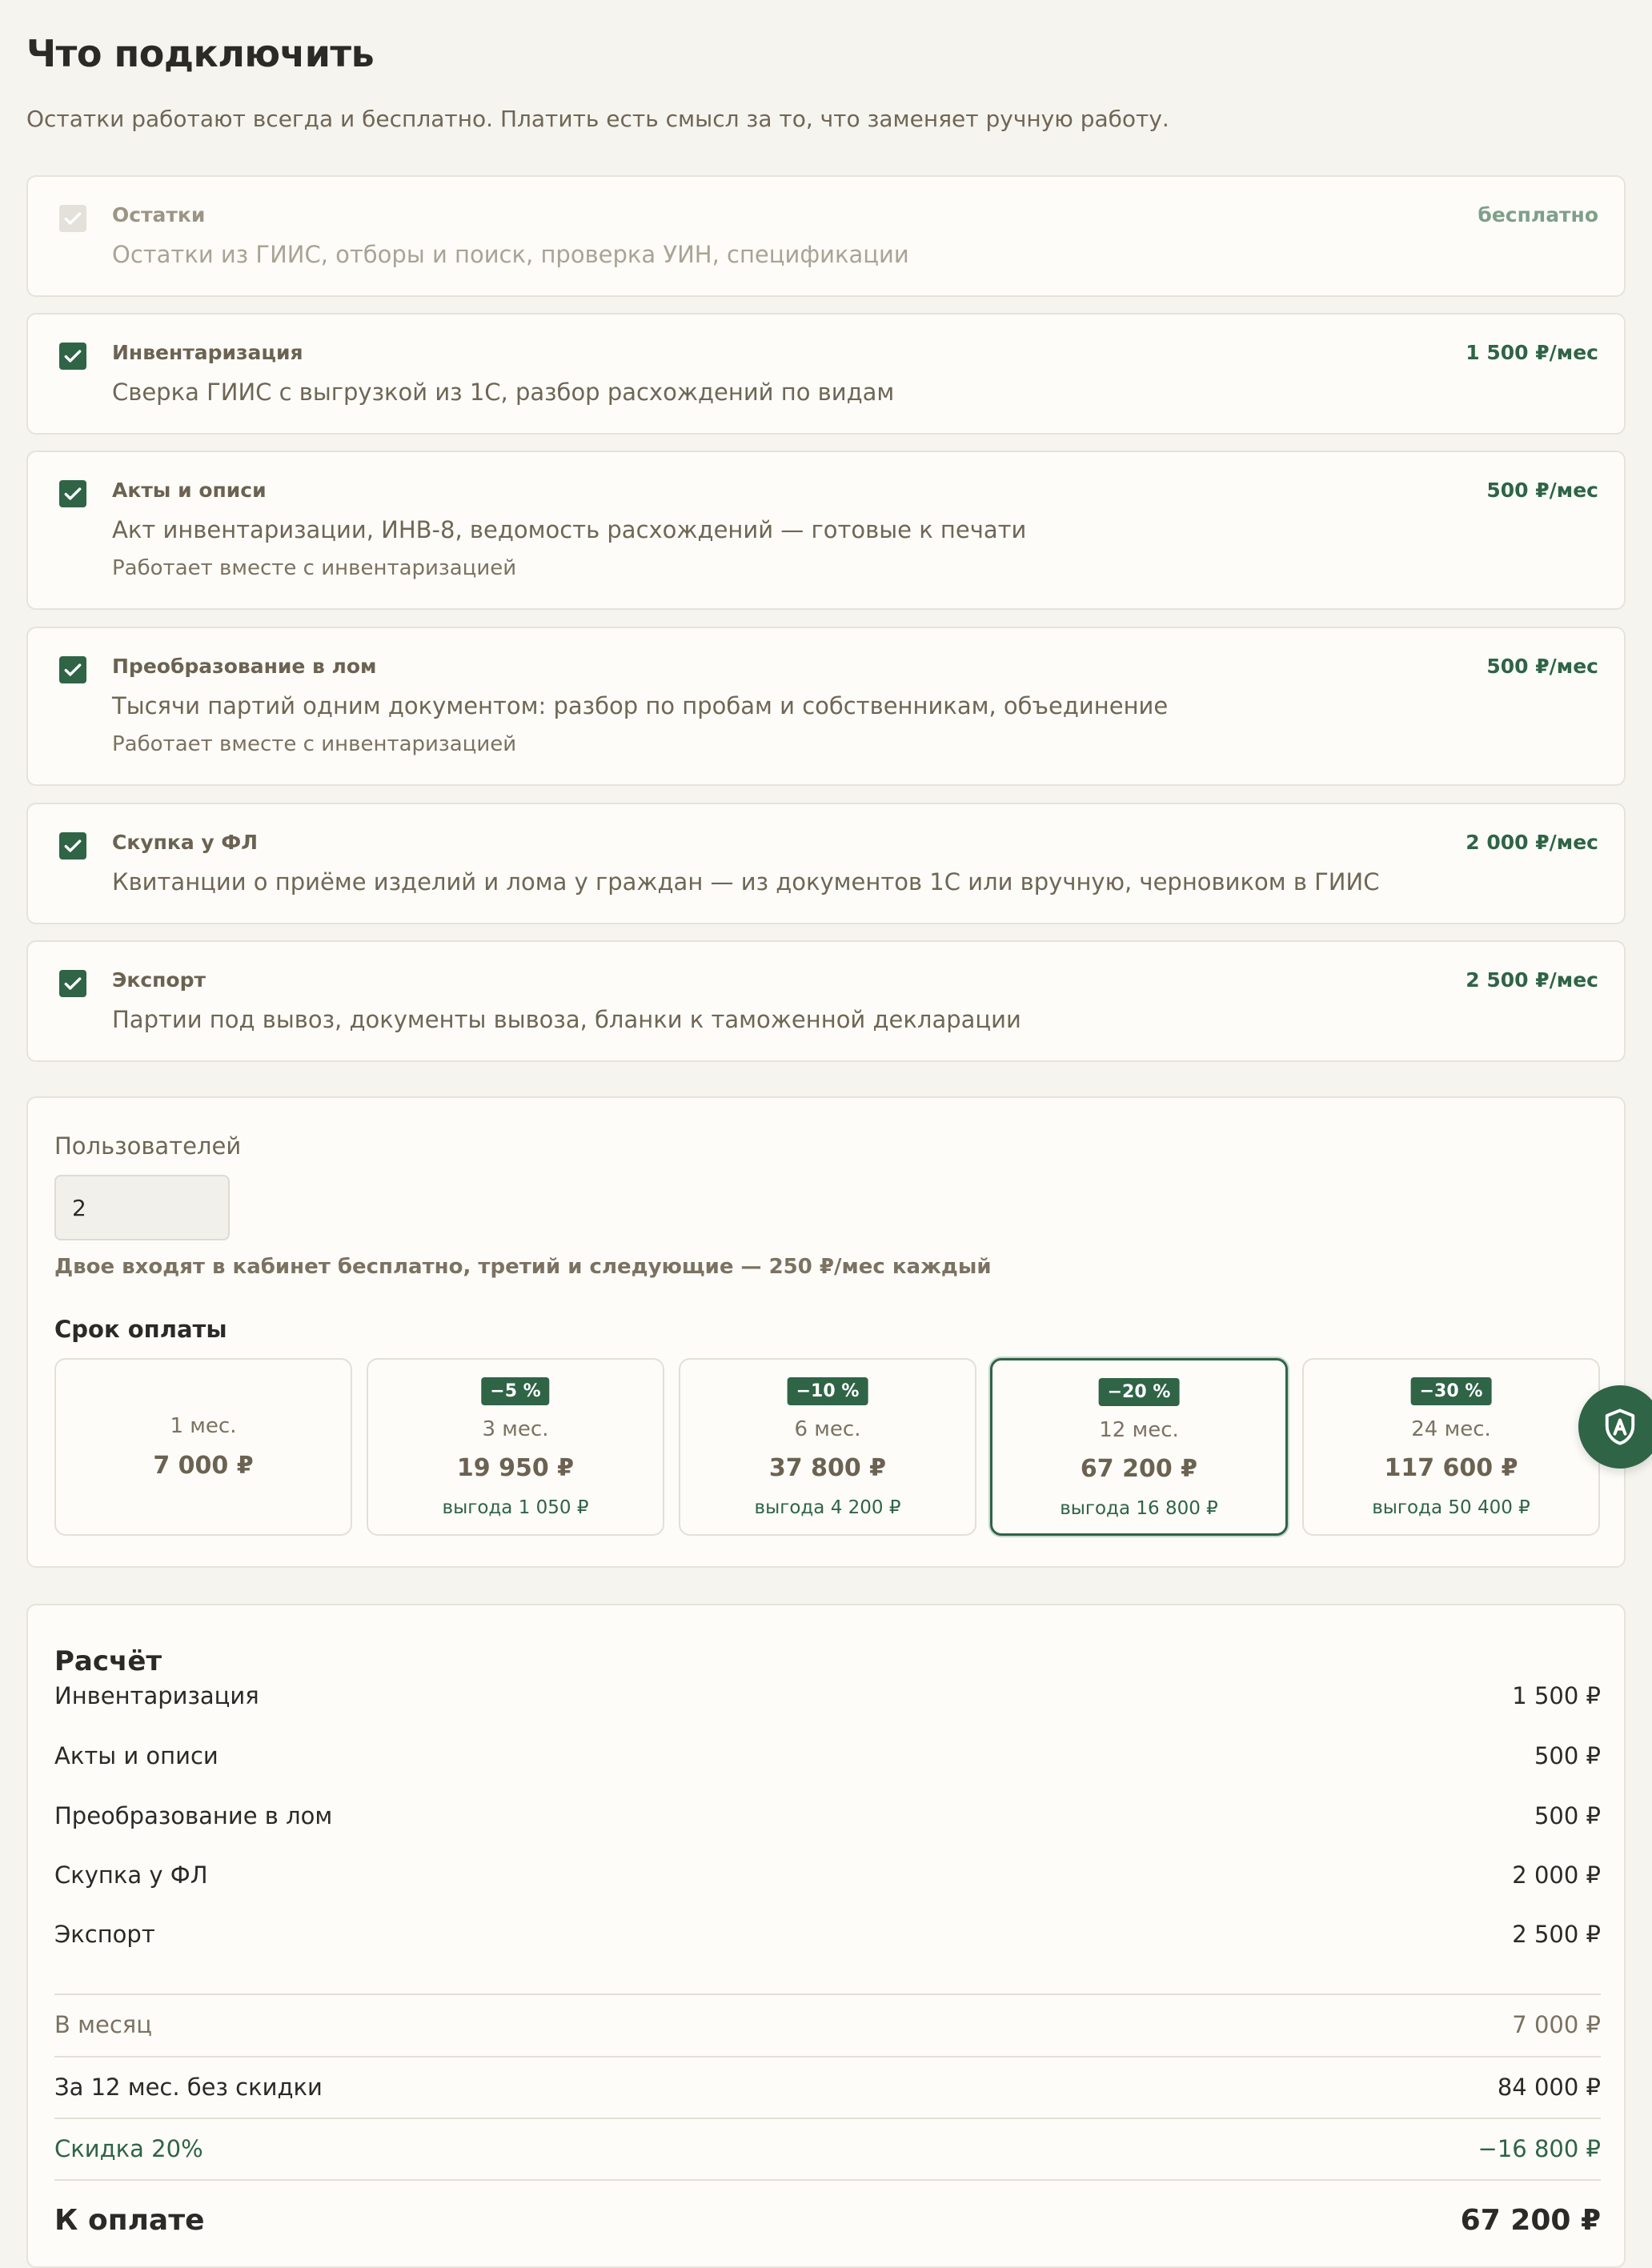 The image size is (1652, 2268). What do you see at coordinates (103, 2024) in the screenshot?
I see `calc-row-label: В месяц` at bounding box center [103, 2024].